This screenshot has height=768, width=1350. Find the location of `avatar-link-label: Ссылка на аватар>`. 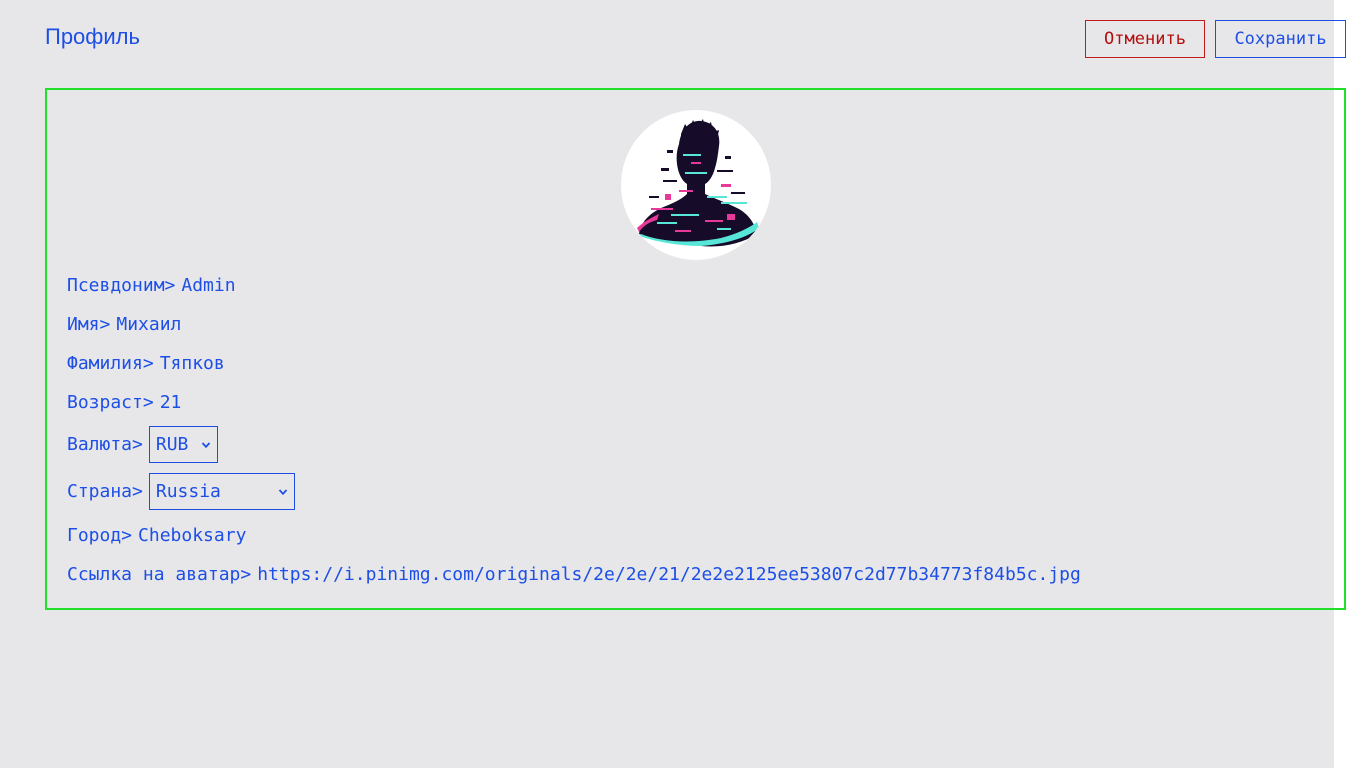

avatar-link-label: Ссылка на аватар> is located at coordinates (159, 574).